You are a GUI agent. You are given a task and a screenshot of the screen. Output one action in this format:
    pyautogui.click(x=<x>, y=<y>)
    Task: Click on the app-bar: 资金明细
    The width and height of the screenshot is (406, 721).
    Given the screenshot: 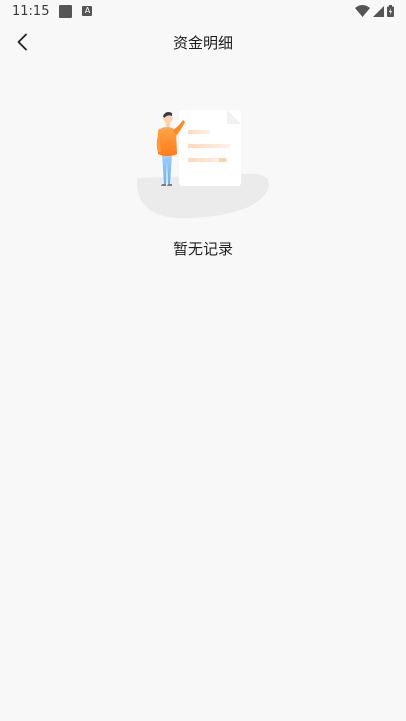 What is the action you would take?
    pyautogui.click(x=203, y=42)
    